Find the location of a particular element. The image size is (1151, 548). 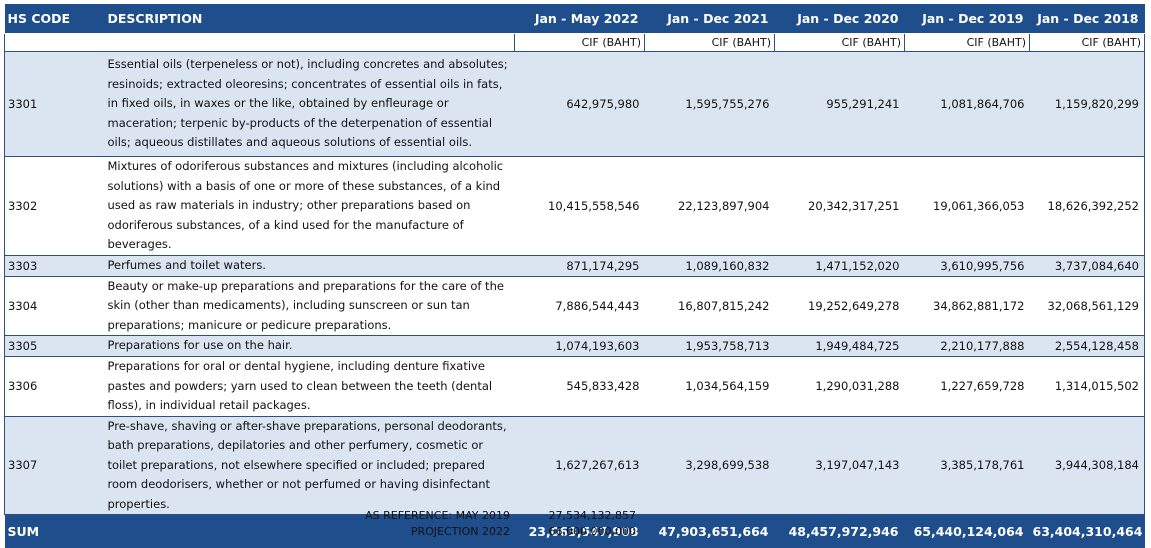

value-cell: 1,290,031,288 is located at coordinates (840, 387).